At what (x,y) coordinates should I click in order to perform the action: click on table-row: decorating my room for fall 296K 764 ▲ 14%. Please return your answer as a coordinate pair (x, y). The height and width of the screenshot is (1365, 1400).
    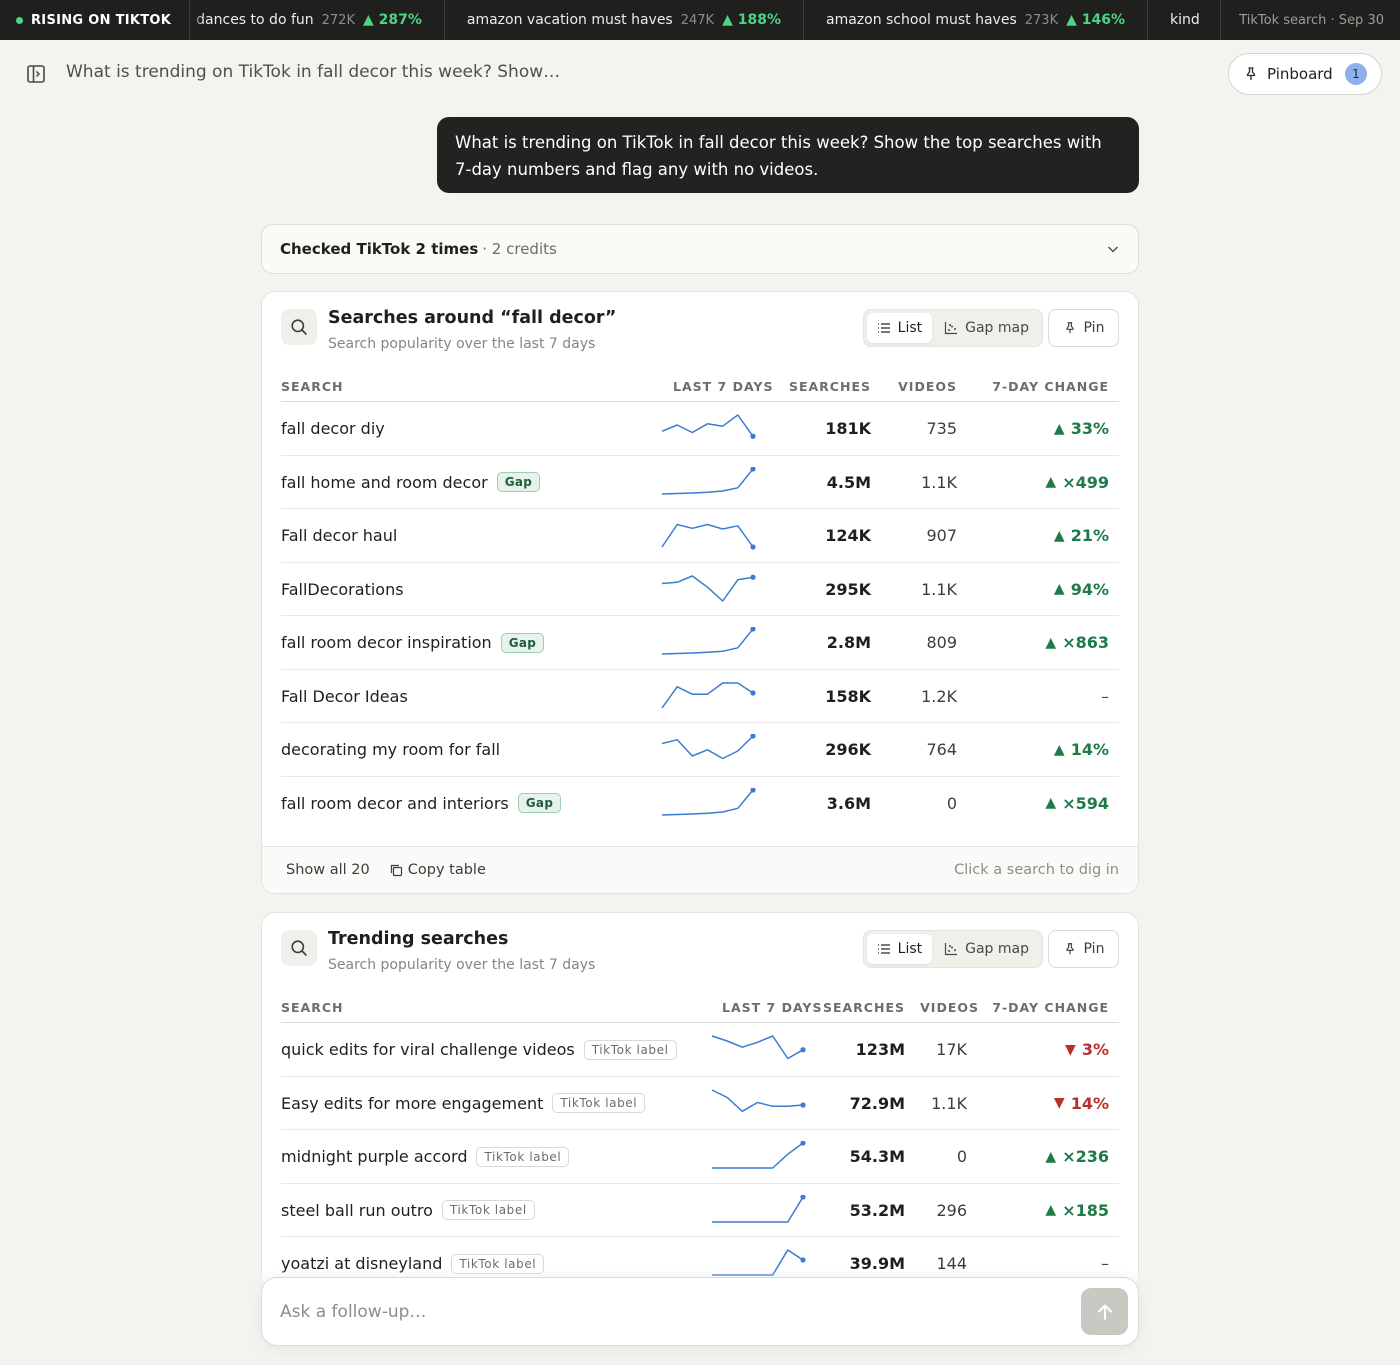
    Looking at the image, I should click on (700, 750).